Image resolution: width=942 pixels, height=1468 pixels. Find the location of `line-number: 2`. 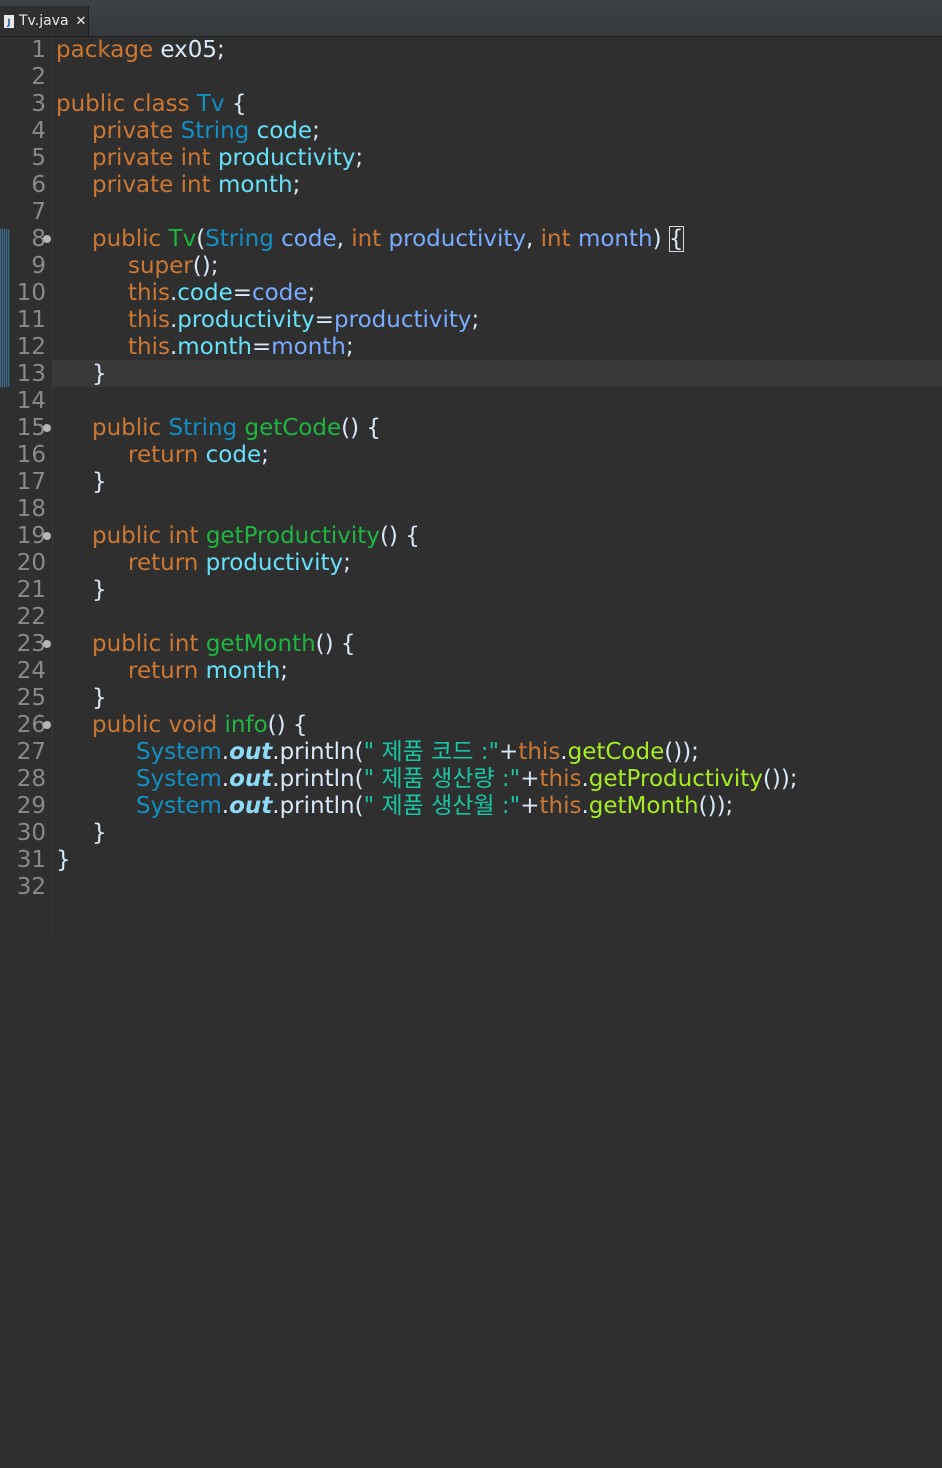

line-number: 2 is located at coordinates (38, 77).